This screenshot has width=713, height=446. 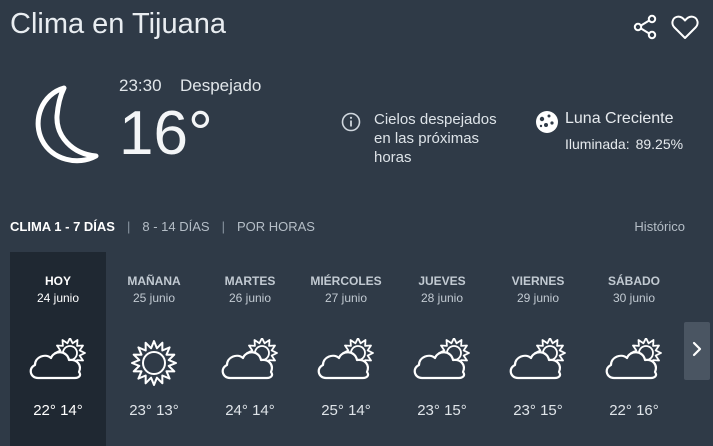 I want to click on day-temps: 24° 14°, so click(x=250, y=410).